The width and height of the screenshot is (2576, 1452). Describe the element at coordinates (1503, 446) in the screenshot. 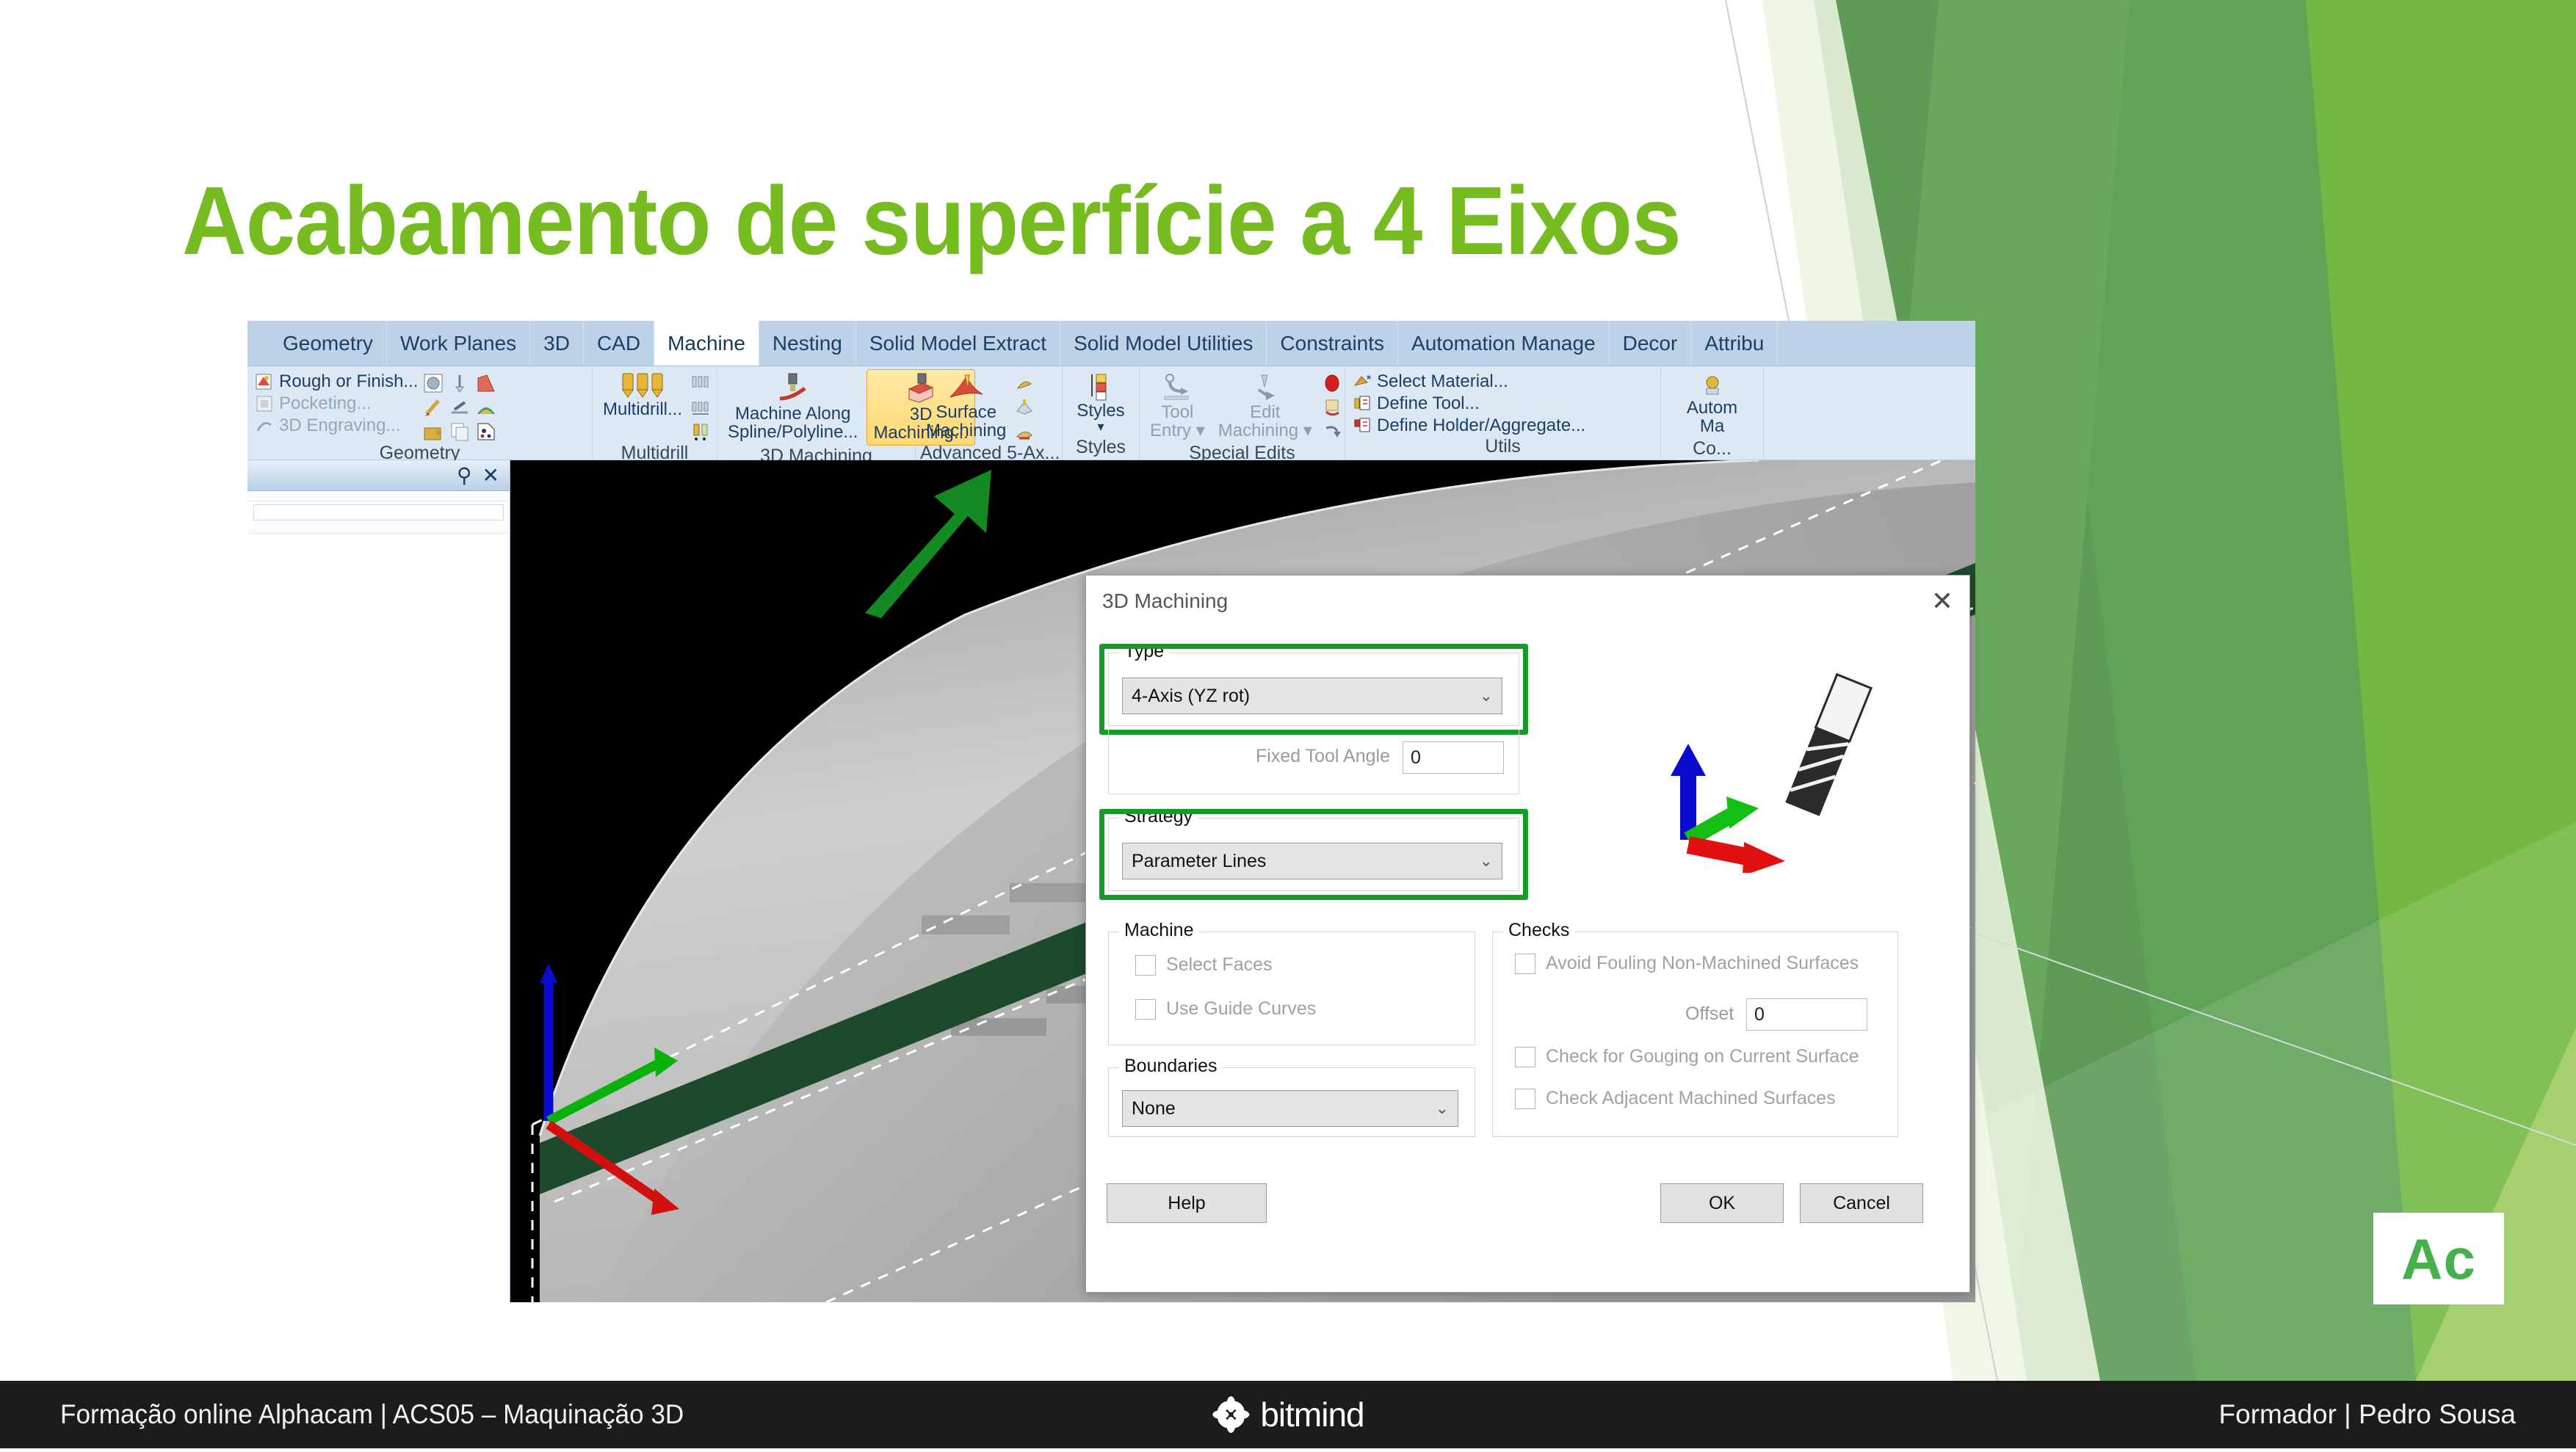

I see `group-title-utils: Utils` at that location.